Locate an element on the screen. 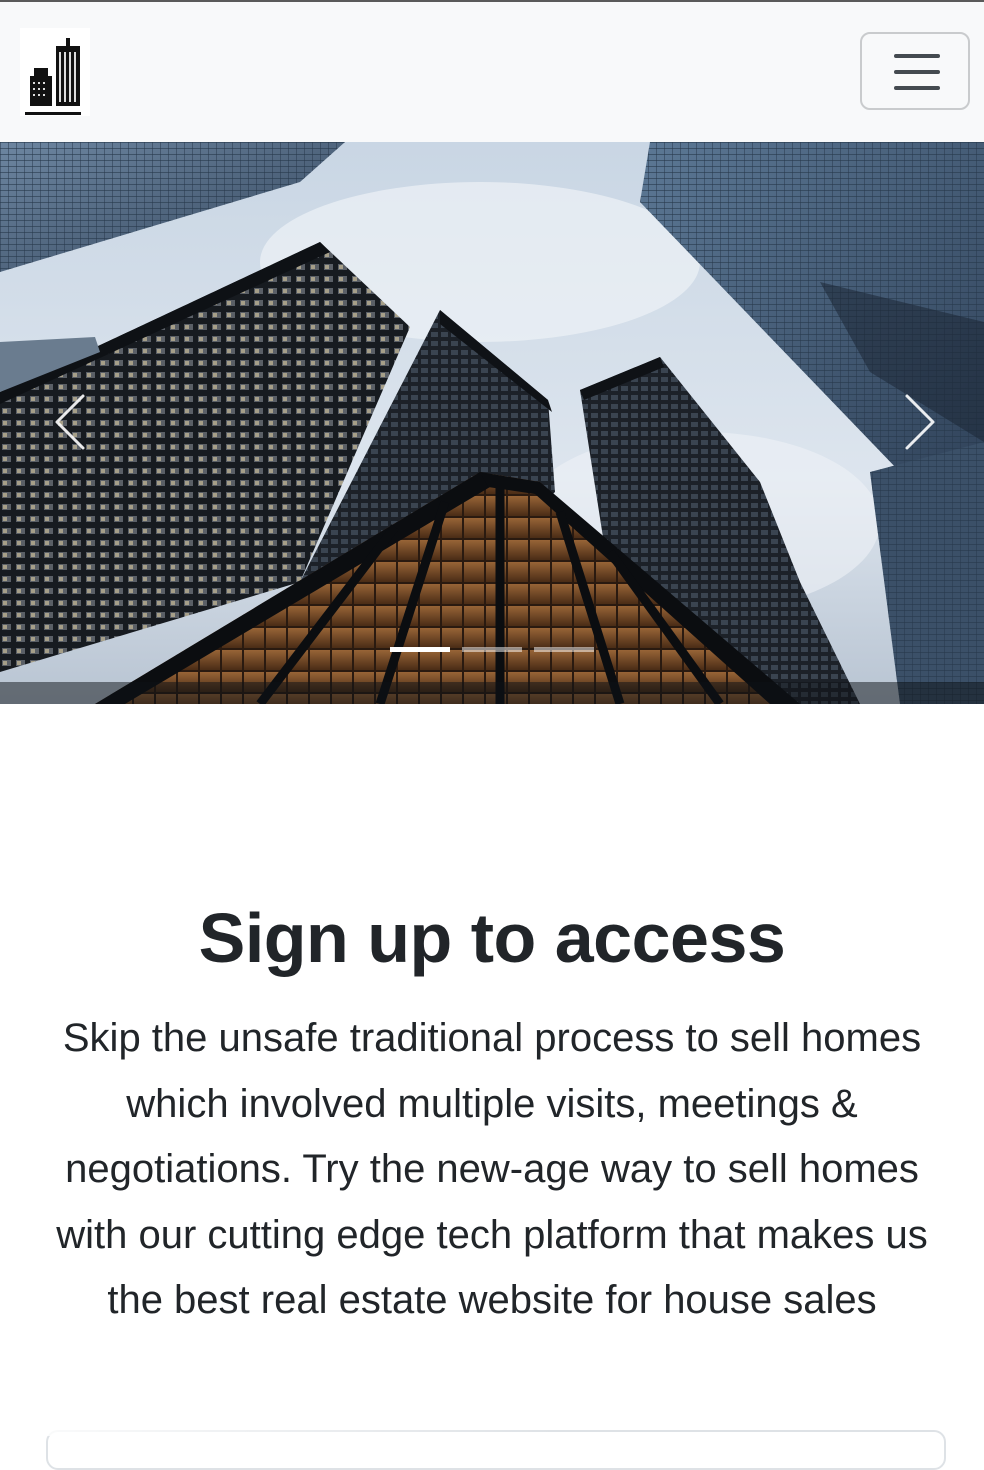 This screenshot has width=984, height=1470. chevron-left-icon is located at coordinates (70, 422).